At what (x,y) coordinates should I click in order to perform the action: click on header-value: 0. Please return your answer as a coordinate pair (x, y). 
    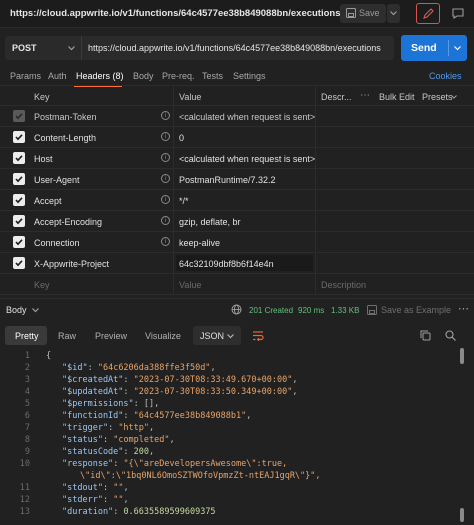
    Looking at the image, I should click on (181, 138).